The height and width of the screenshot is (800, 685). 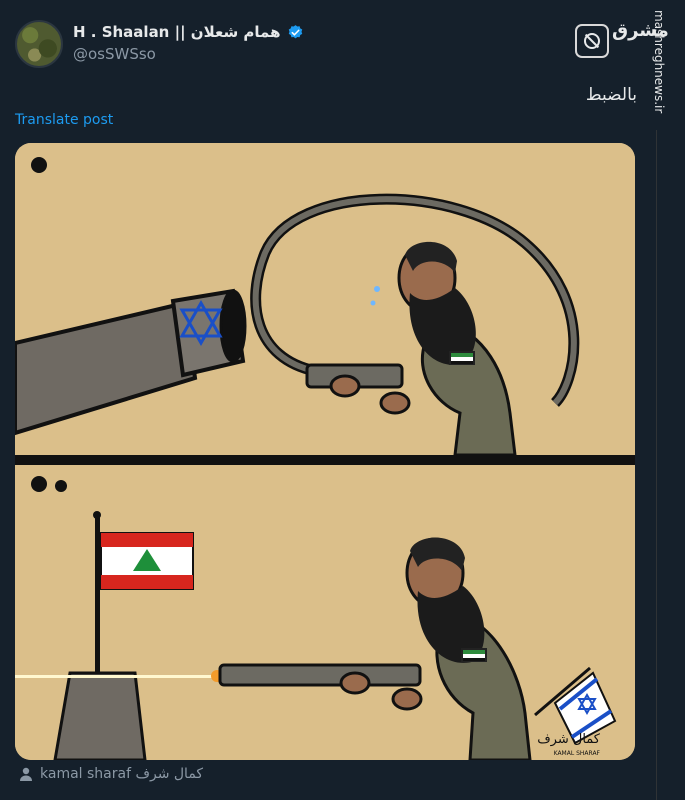 I want to click on author-handle: @osSWSso, so click(x=188, y=54).